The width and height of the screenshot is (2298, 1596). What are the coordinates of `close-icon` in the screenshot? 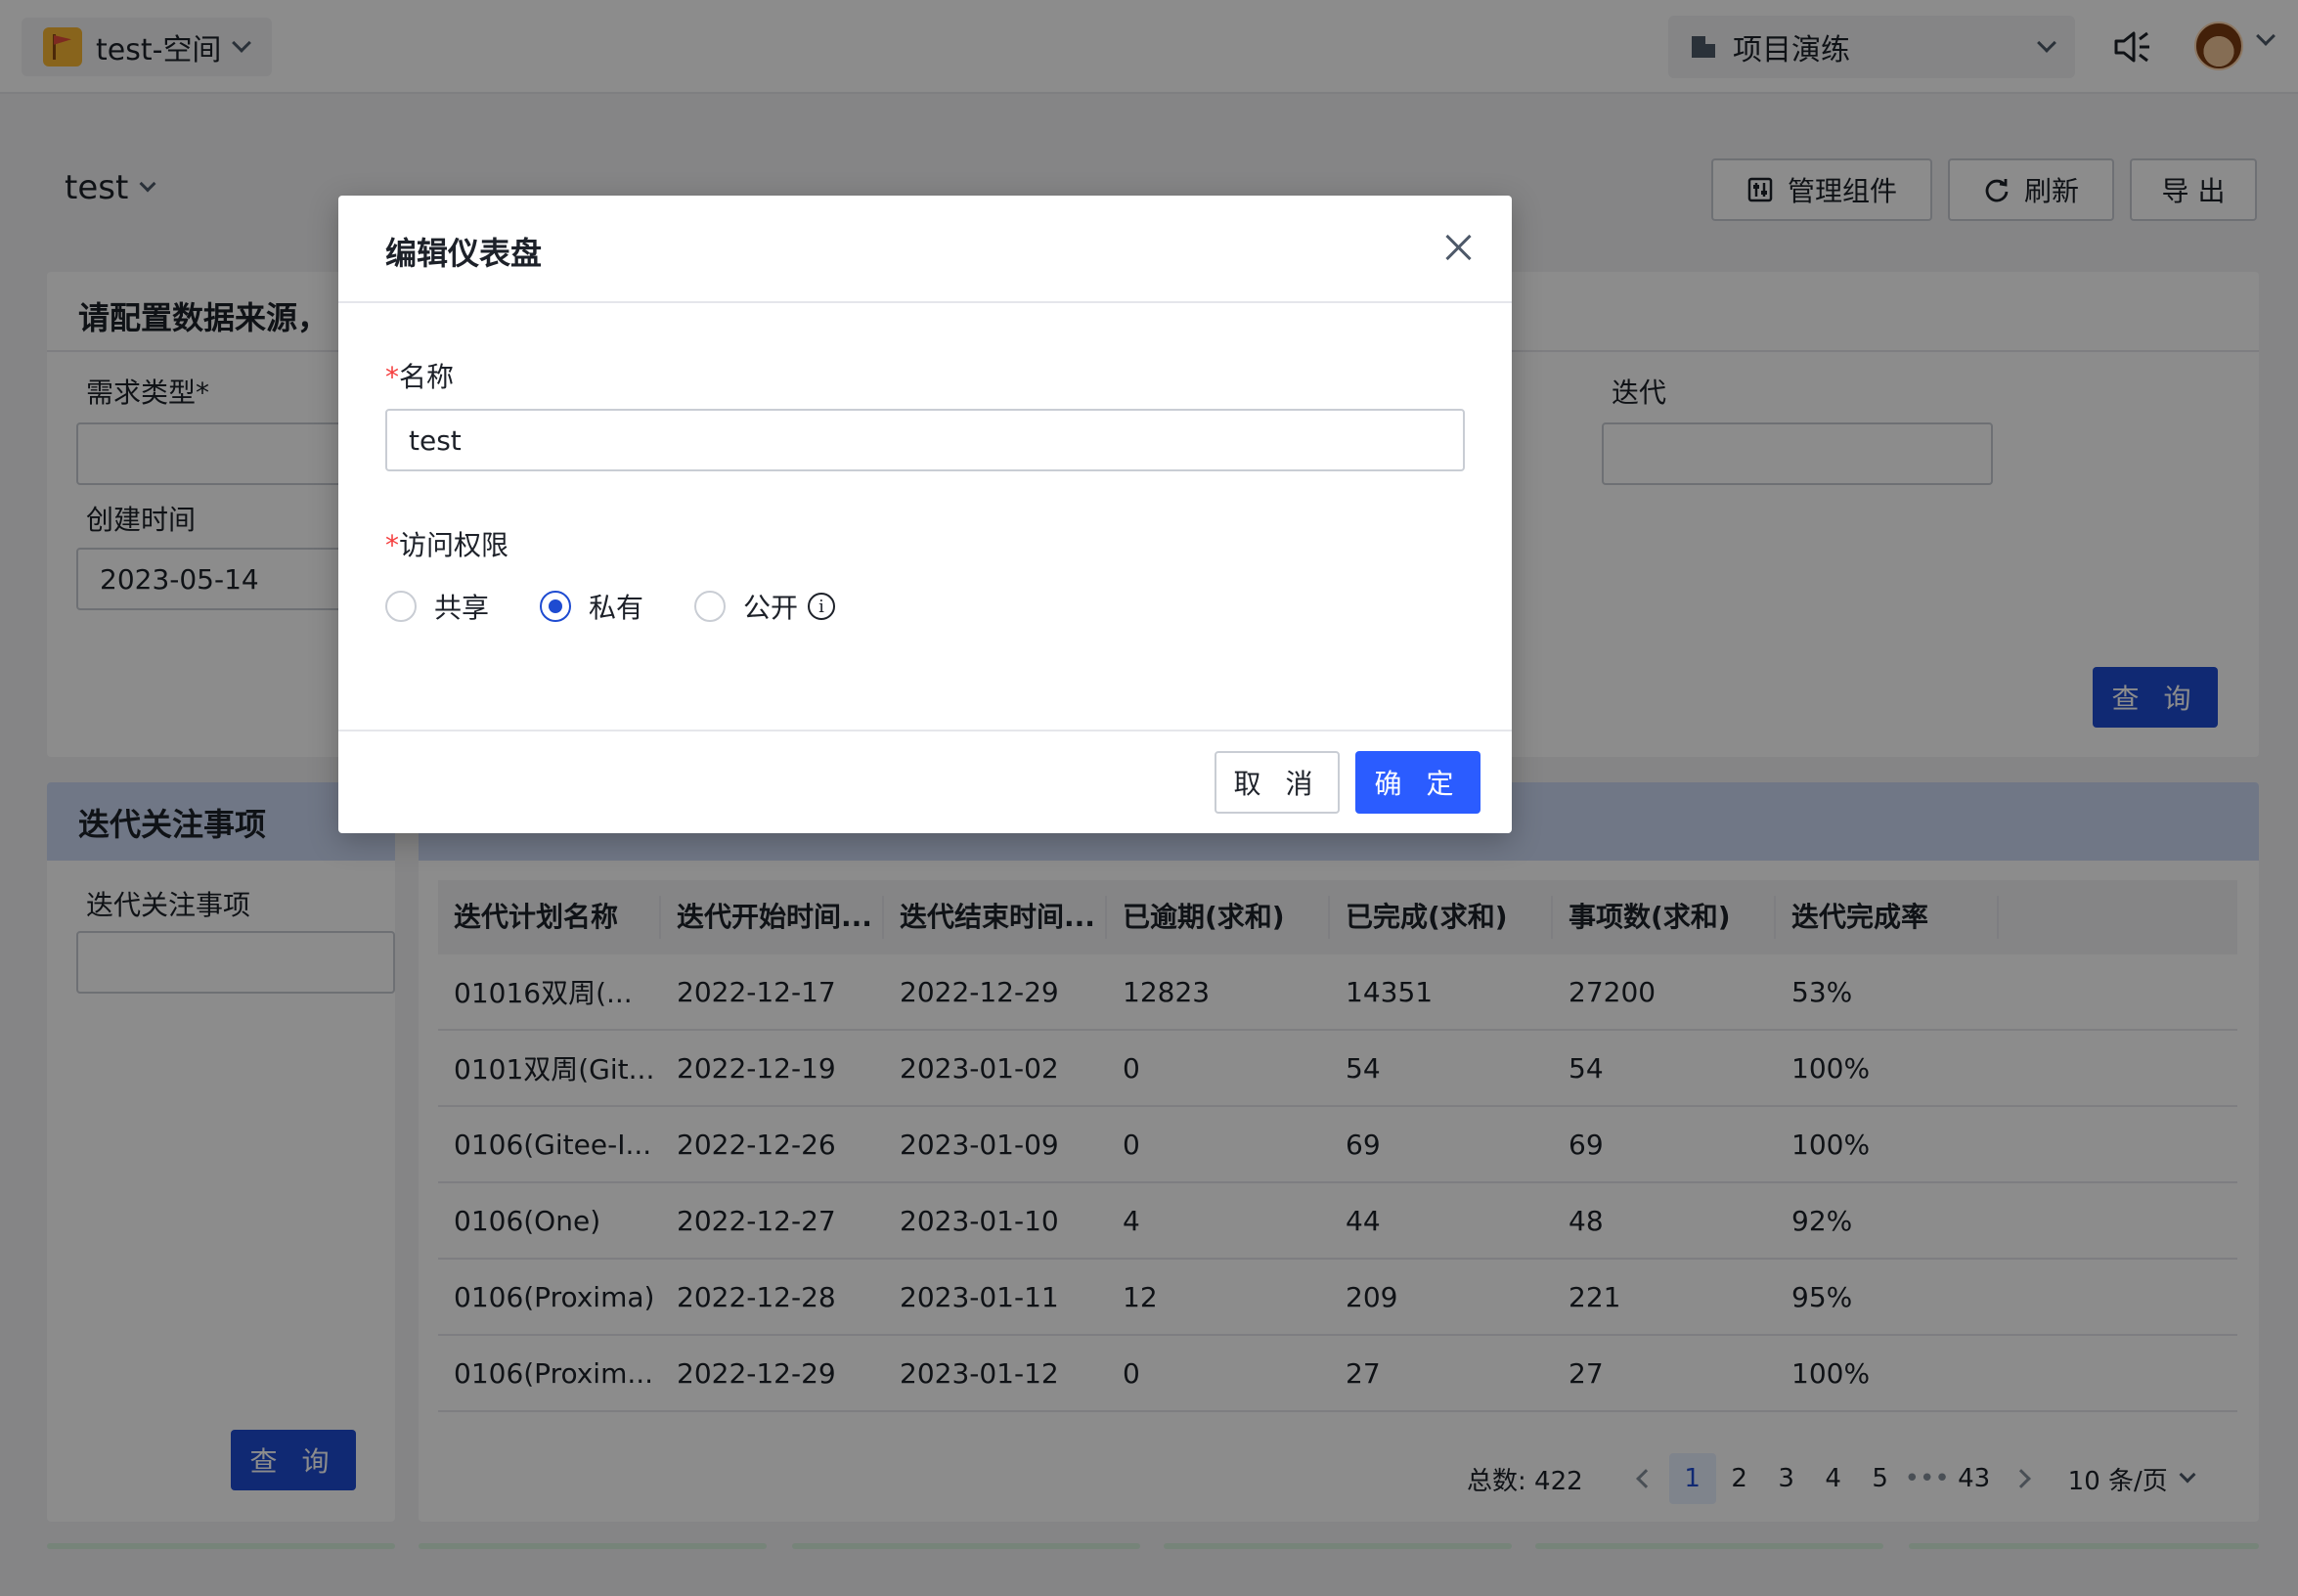 It's located at (1458, 247).